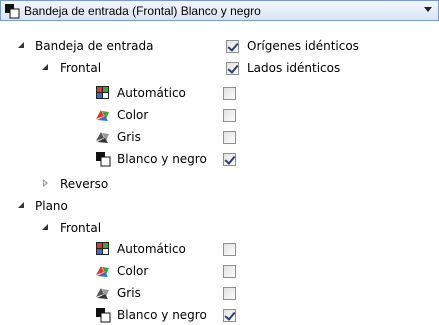 This screenshot has height=325, width=439. What do you see at coordinates (229, 115) in the screenshot?
I see `inbox-front-color-checkbox` at bounding box center [229, 115].